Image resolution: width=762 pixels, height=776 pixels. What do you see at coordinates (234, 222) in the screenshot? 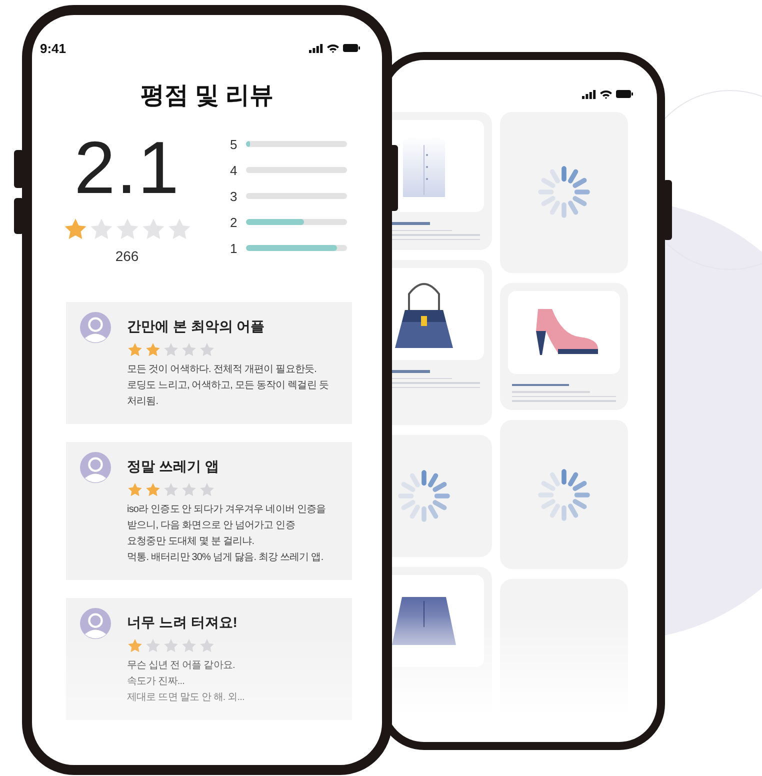
I see `star-level-label: 2` at bounding box center [234, 222].